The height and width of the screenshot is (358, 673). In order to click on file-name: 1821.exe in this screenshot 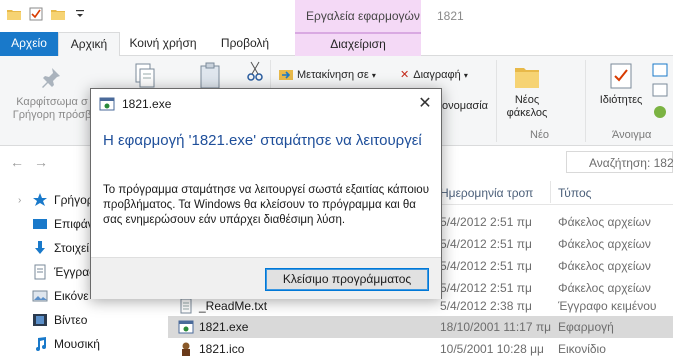, I will do `click(224, 327)`.